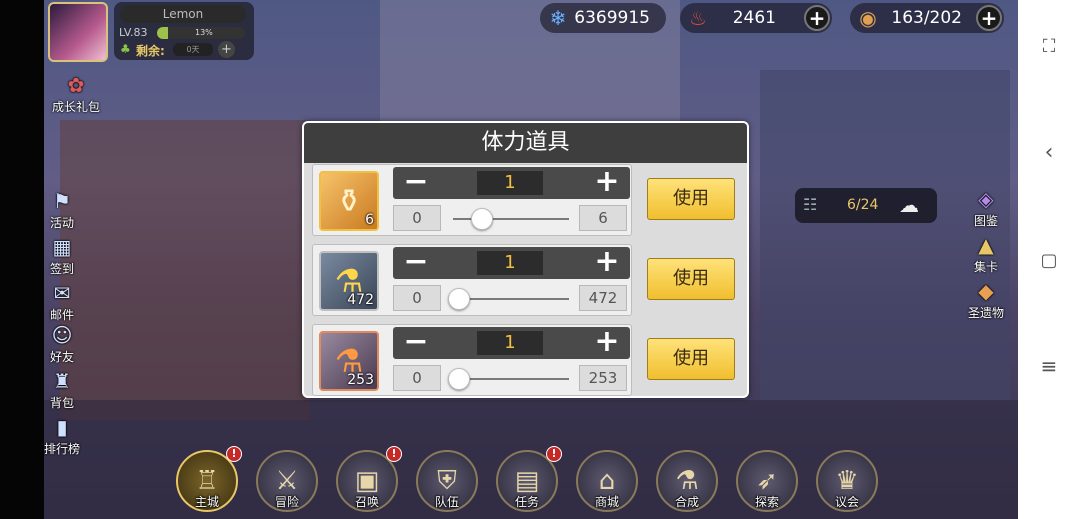 Image resolution: width=1080 pixels, height=519 pixels. What do you see at coordinates (985, 267) in the screenshot?
I see `side-item-label: 集卡` at bounding box center [985, 267].